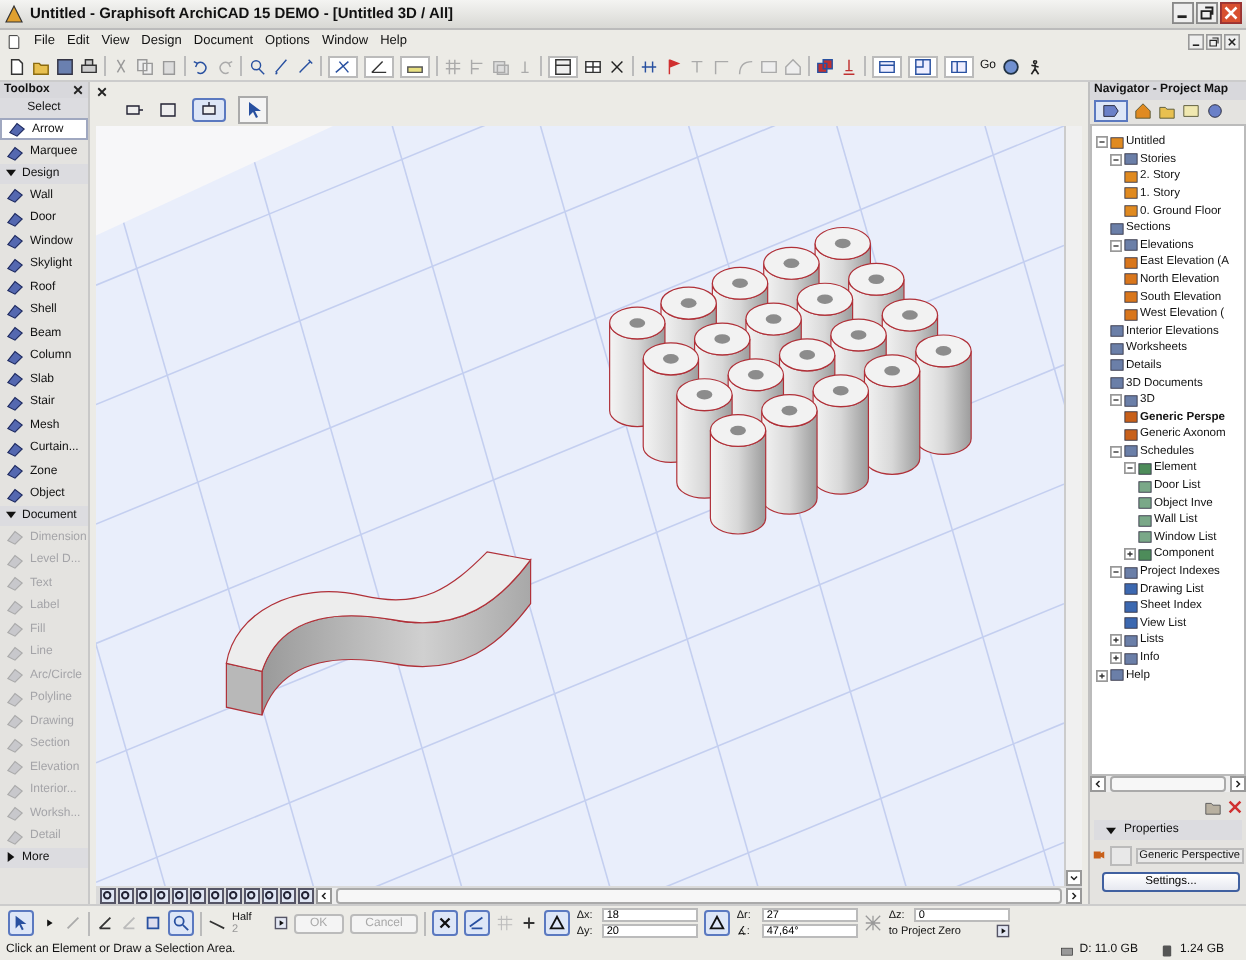 The width and height of the screenshot is (1246, 960). I want to click on id-field, so click(1121, 855).